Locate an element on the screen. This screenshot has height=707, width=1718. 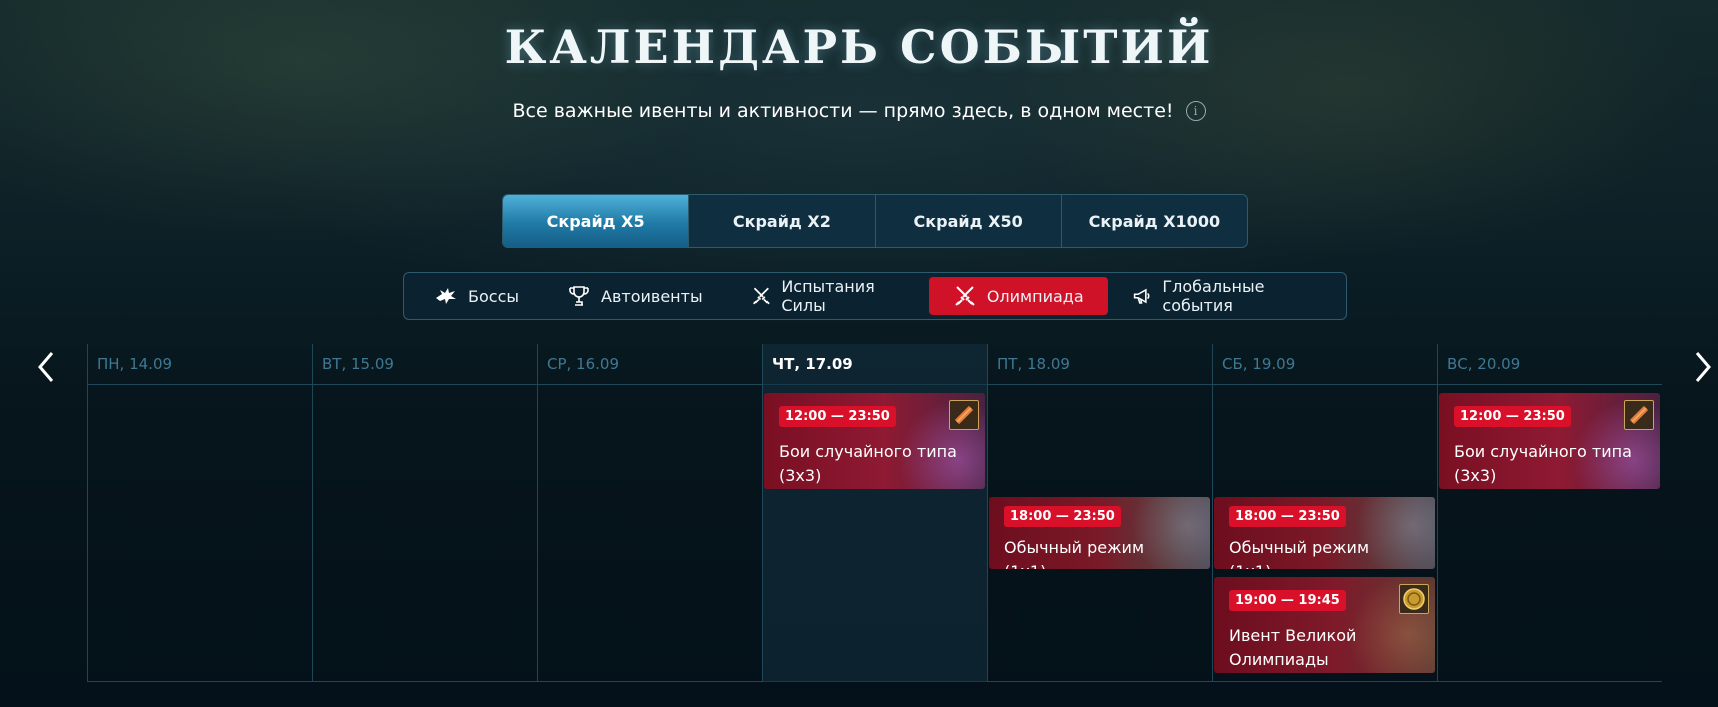
category-tab-trials: Испытания Силы is located at coordinates (828, 296).